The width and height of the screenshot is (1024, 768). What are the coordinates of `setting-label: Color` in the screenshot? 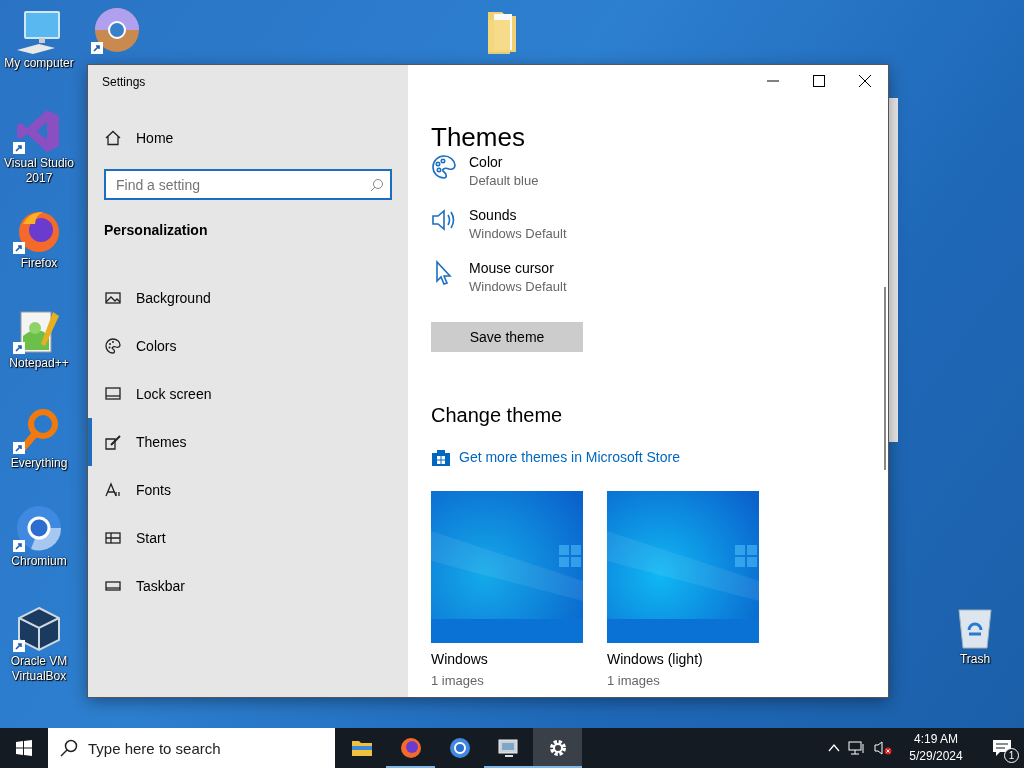 It's located at (504, 162).